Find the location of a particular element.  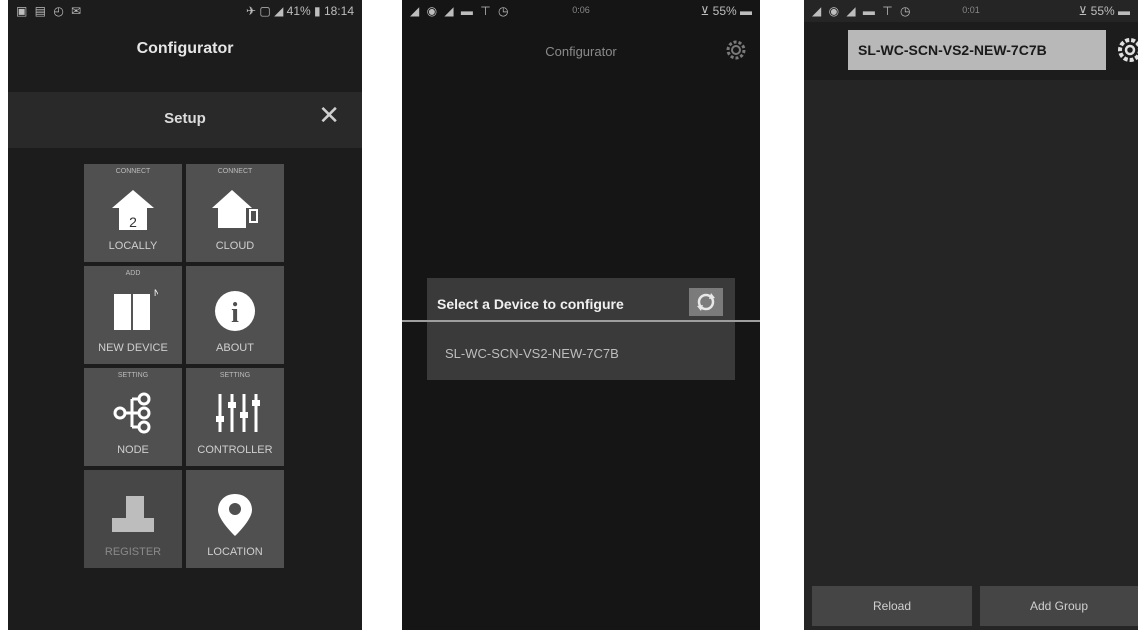

tile-label: NODE is located at coordinates (133, 450).